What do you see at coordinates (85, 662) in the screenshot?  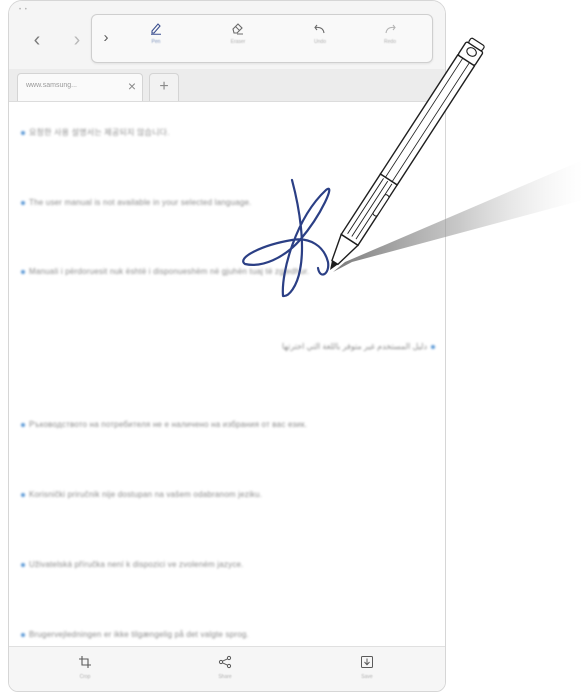 I see `crop-icon` at bounding box center [85, 662].